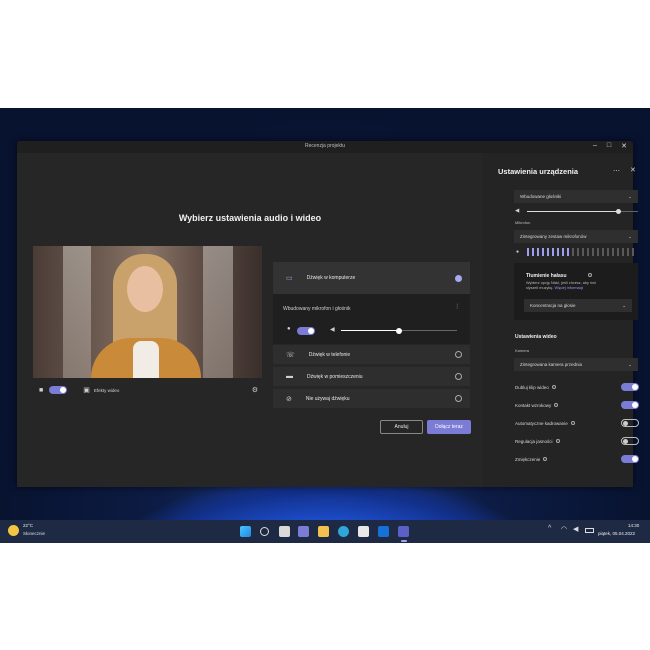 This screenshot has height=650, width=650. Describe the element at coordinates (630, 387) in the screenshot. I see `mirror-toggle` at that location.